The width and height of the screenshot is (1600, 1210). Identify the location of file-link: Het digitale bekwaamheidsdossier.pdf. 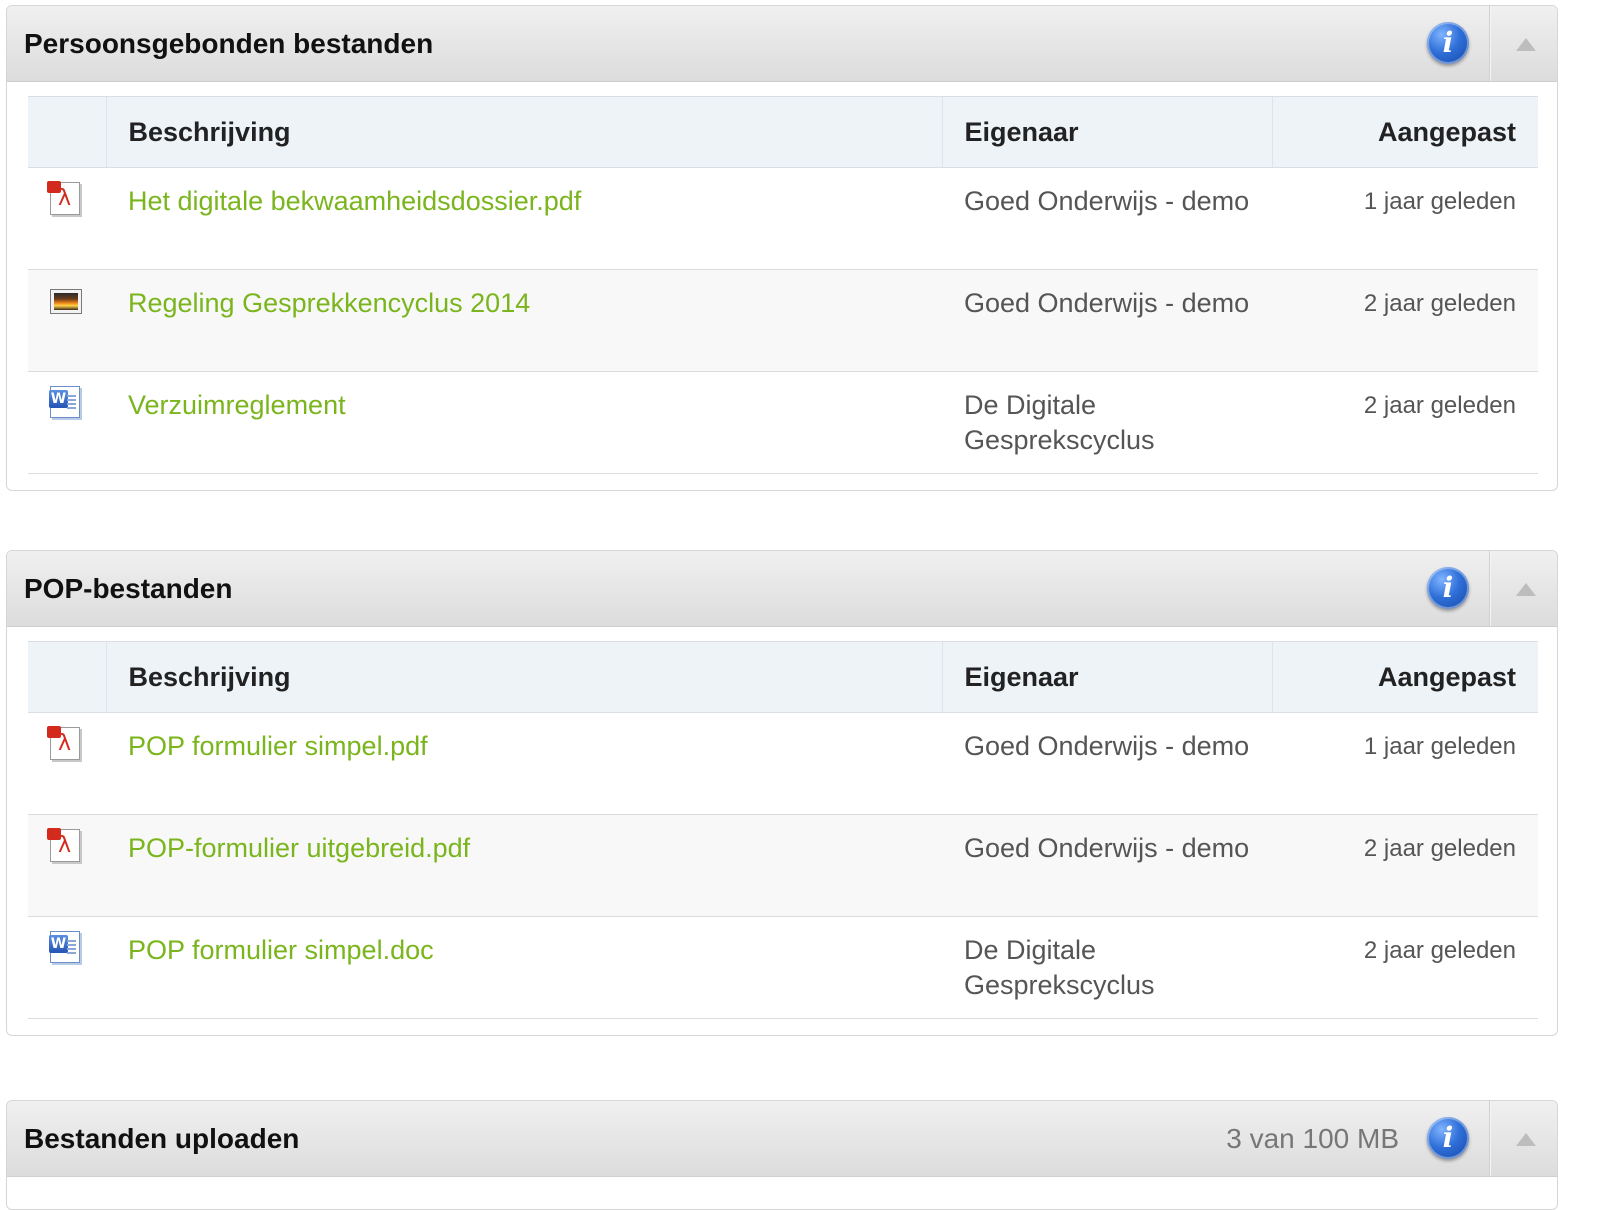
(354, 201).